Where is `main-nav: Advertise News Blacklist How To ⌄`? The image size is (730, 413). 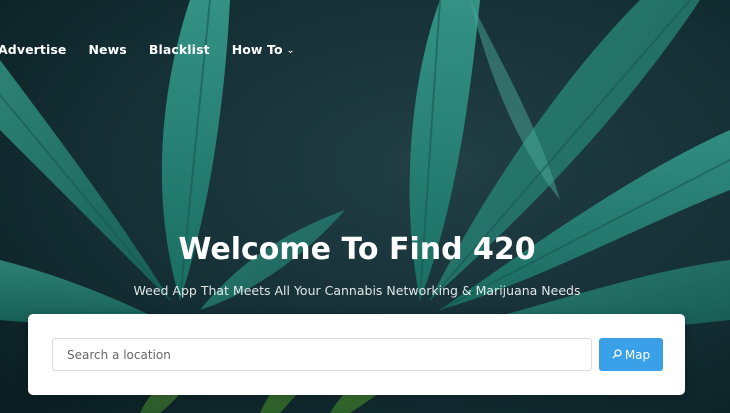 main-nav: Advertise News Blacklist How To ⌄ is located at coordinates (147, 49).